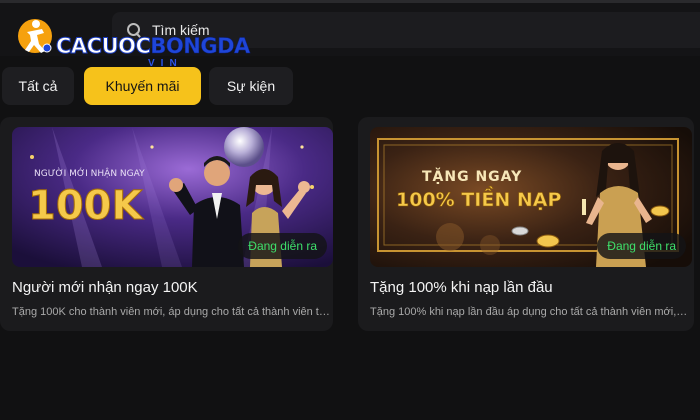 This screenshot has height=420, width=700. I want to click on promo-banner-1-small-text: NGƯỜI MỚI NHẬN NGAY, so click(89, 174).